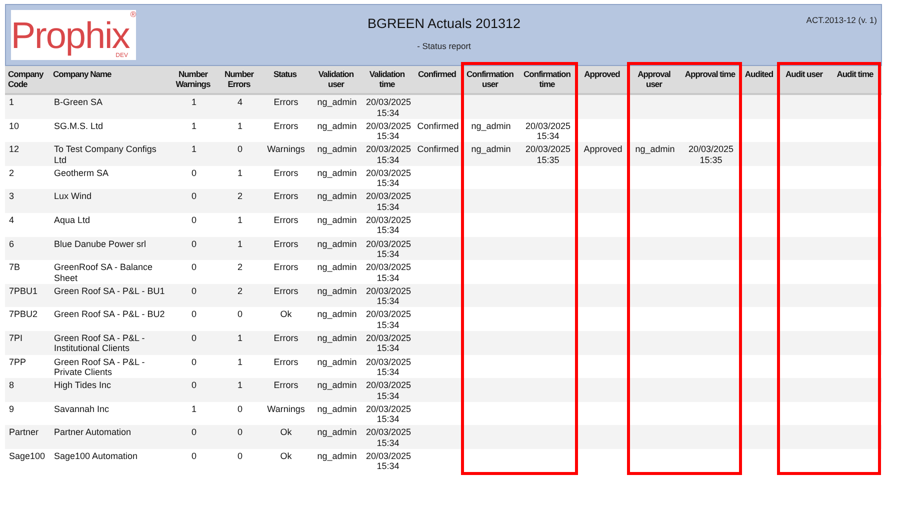  Describe the element at coordinates (855, 74) in the screenshot. I see `column-header: Audit time` at that location.